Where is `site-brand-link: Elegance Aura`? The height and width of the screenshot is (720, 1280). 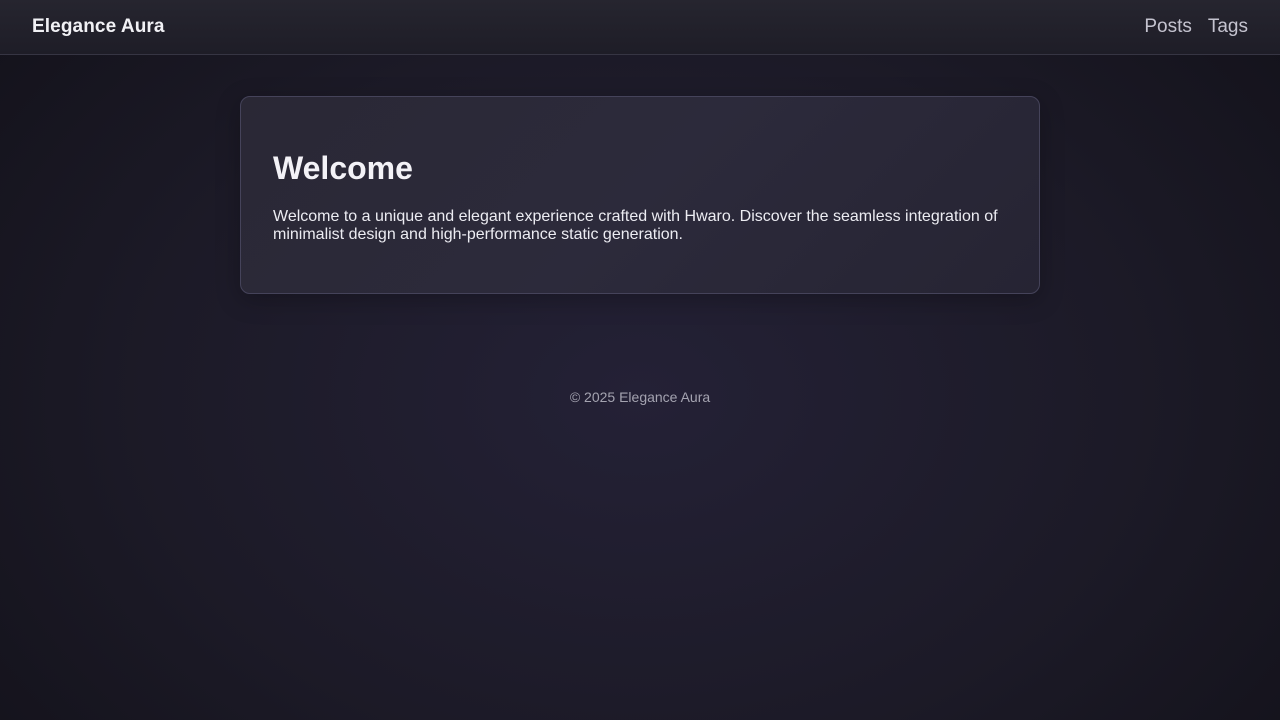 site-brand-link: Elegance Aura is located at coordinates (98, 27).